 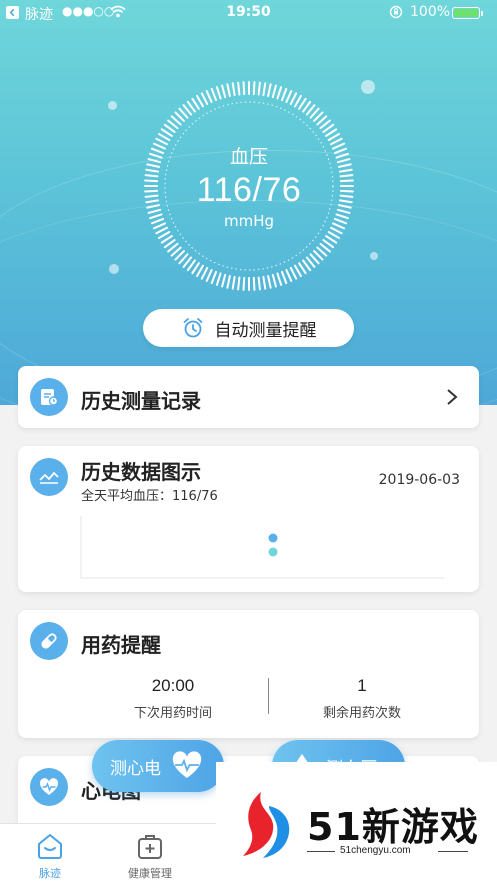 I want to click on blood-pressure-value: 116/76, so click(x=249, y=190).